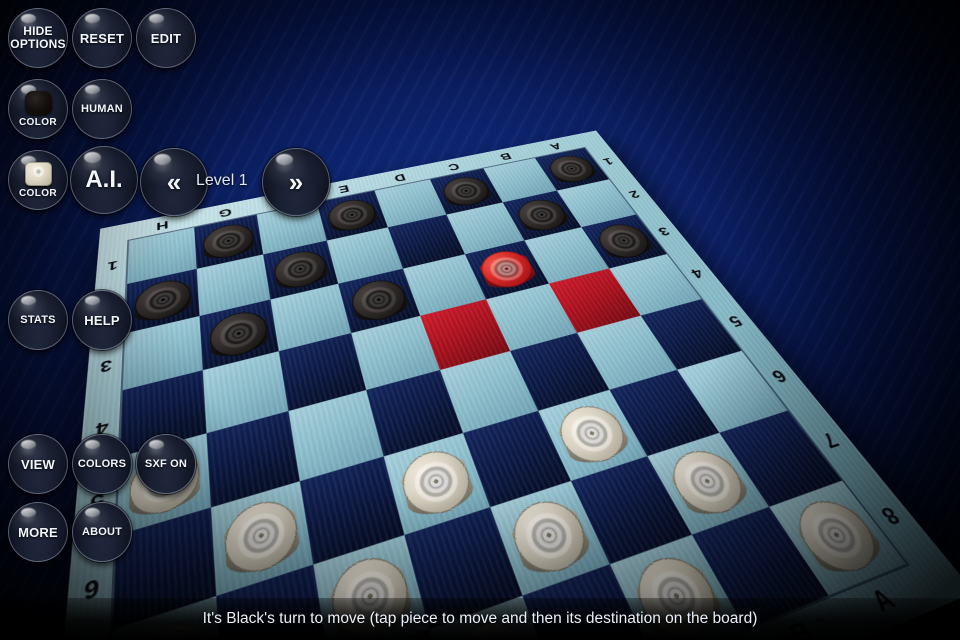  I want to click on view-button: VIEW, so click(38, 464).